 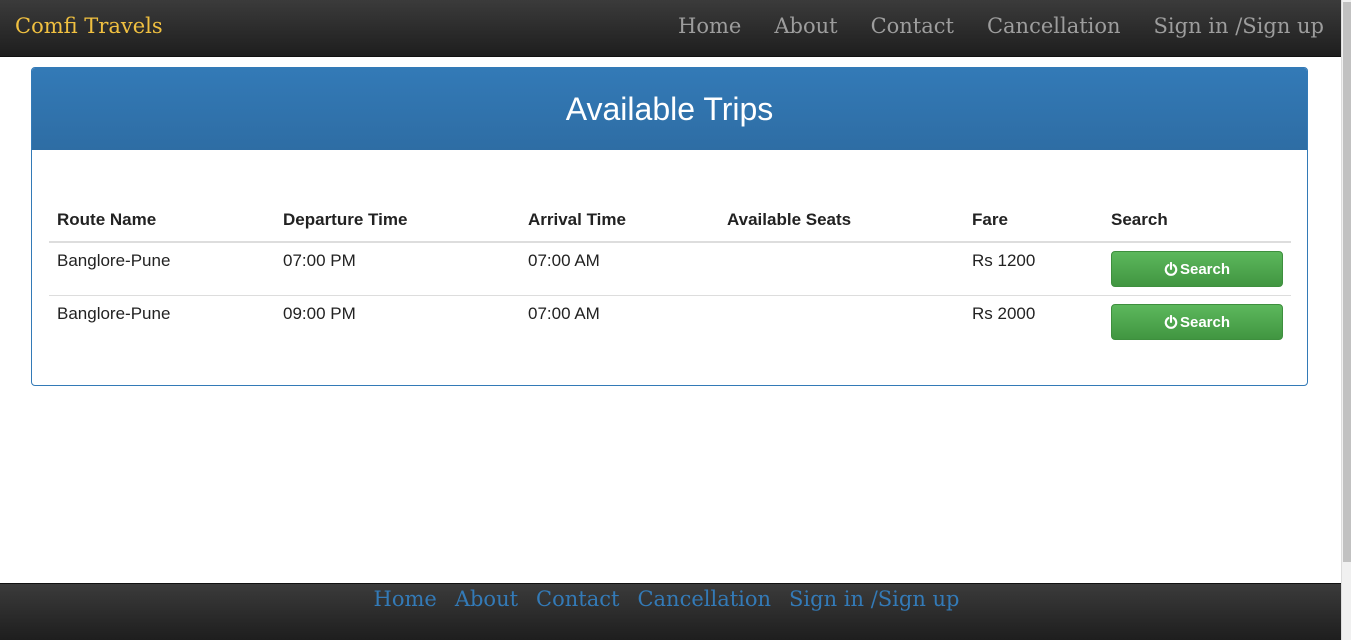 What do you see at coordinates (1033, 221) in the screenshot?
I see `col-fare: Fare` at bounding box center [1033, 221].